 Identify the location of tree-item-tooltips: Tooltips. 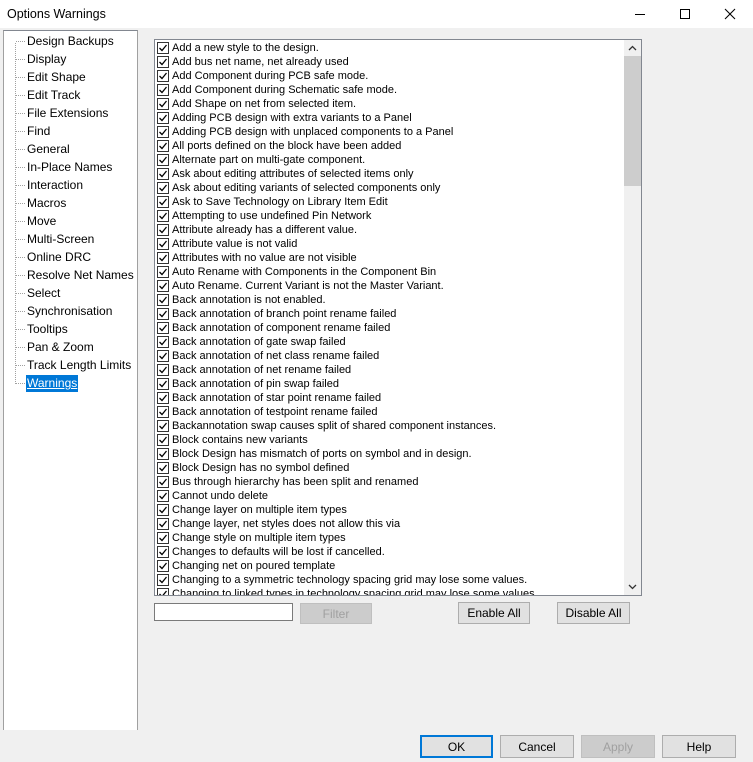
(42, 329).